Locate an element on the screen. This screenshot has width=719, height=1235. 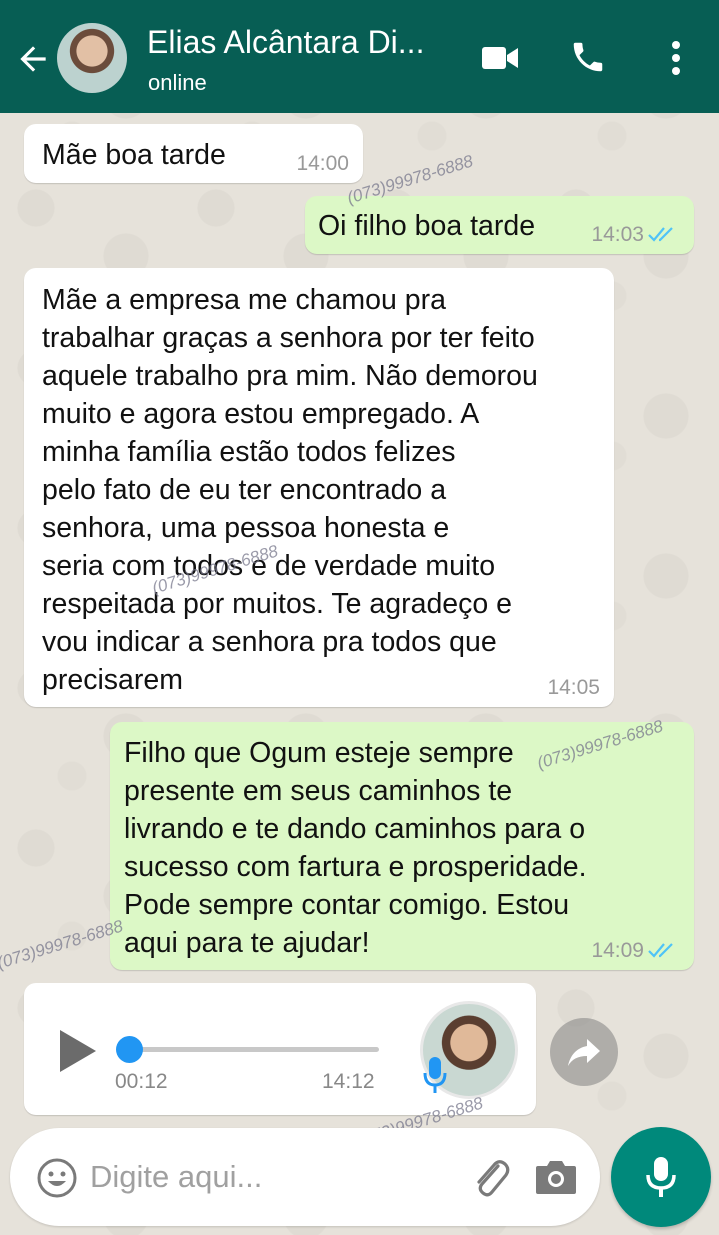
play-icon is located at coordinates (78, 1051).